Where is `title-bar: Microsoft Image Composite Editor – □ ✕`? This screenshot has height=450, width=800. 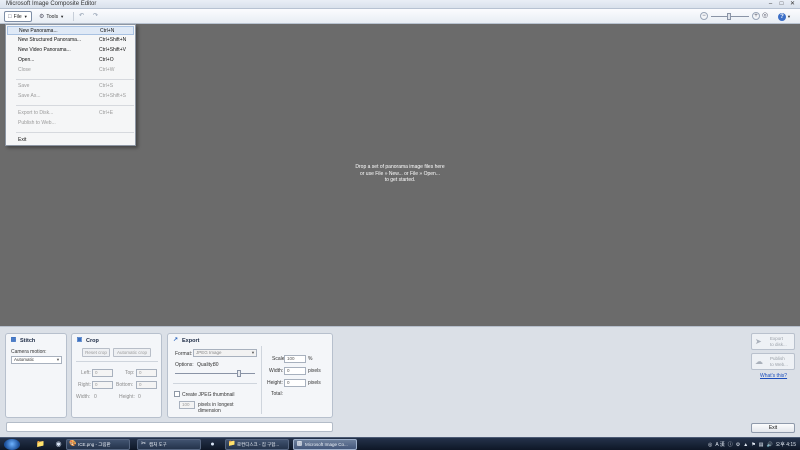 title-bar: Microsoft Image Composite Editor – □ ✕ is located at coordinates (400, 4).